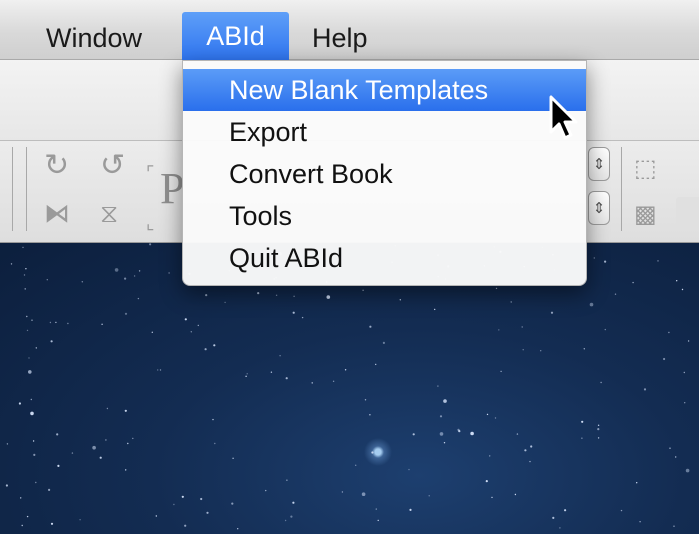  Describe the element at coordinates (384, 90) in the screenshot. I see `menu-item-new-blank-templates: New Blank Templates` at that location.